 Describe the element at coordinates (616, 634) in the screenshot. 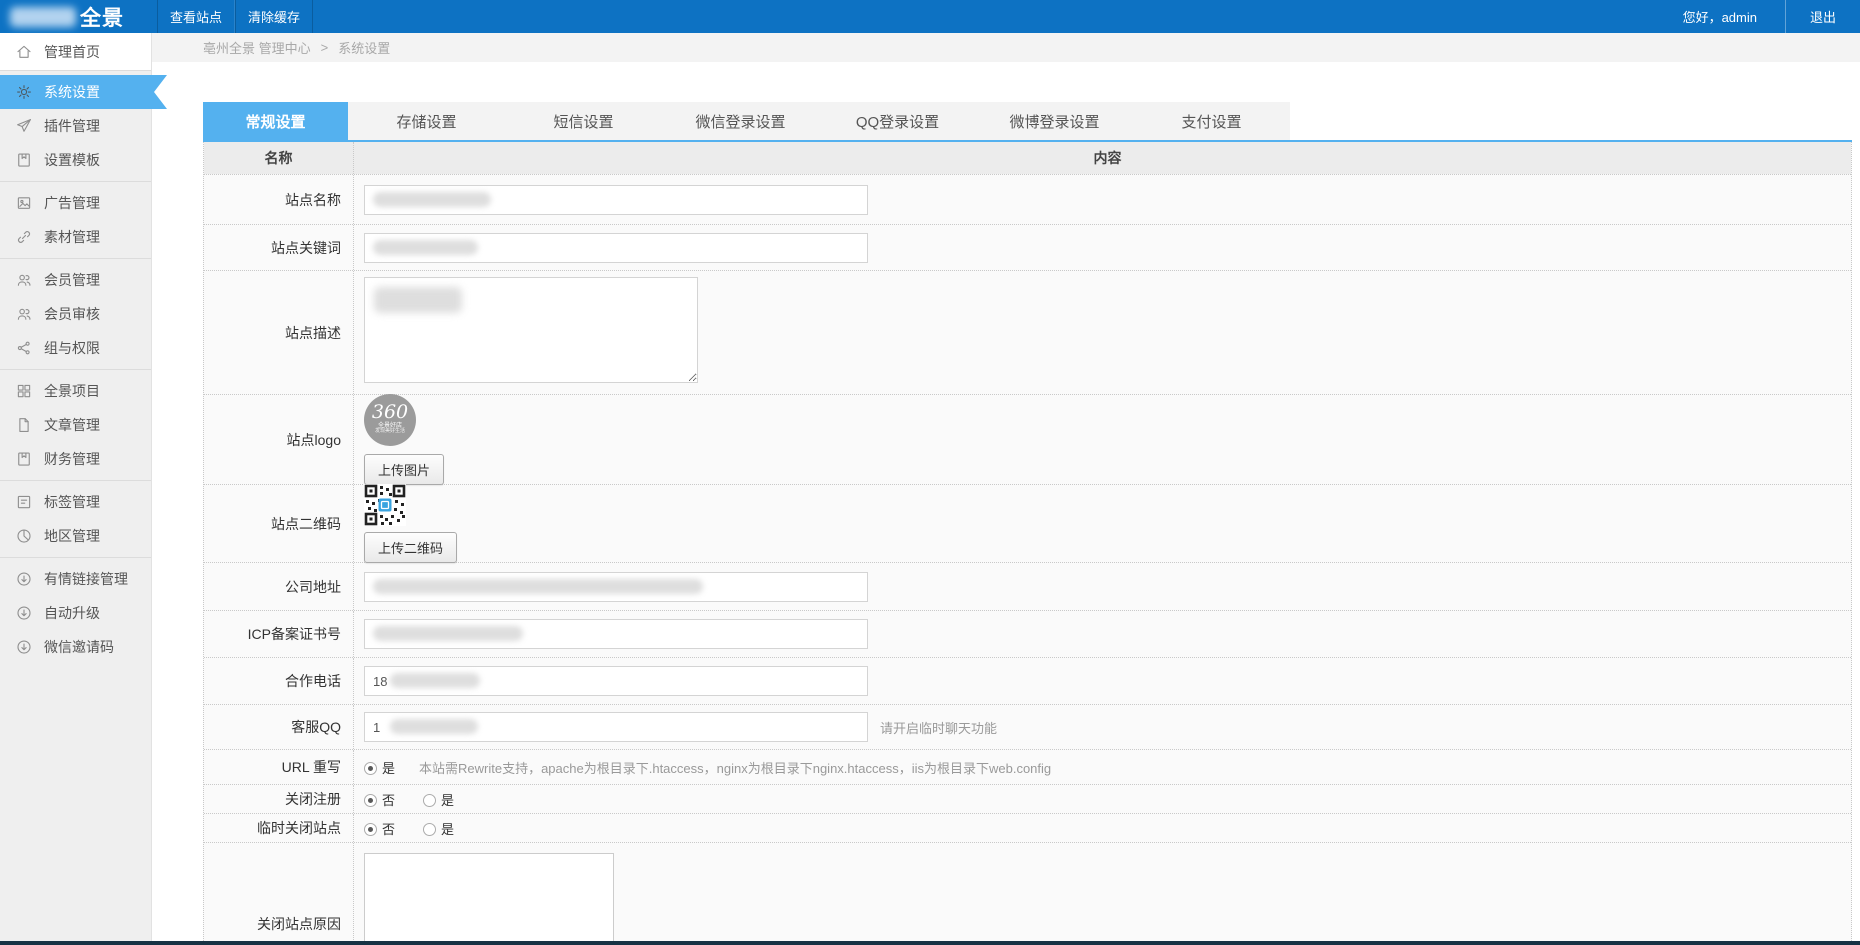

I see `icp-number-input` at that location.